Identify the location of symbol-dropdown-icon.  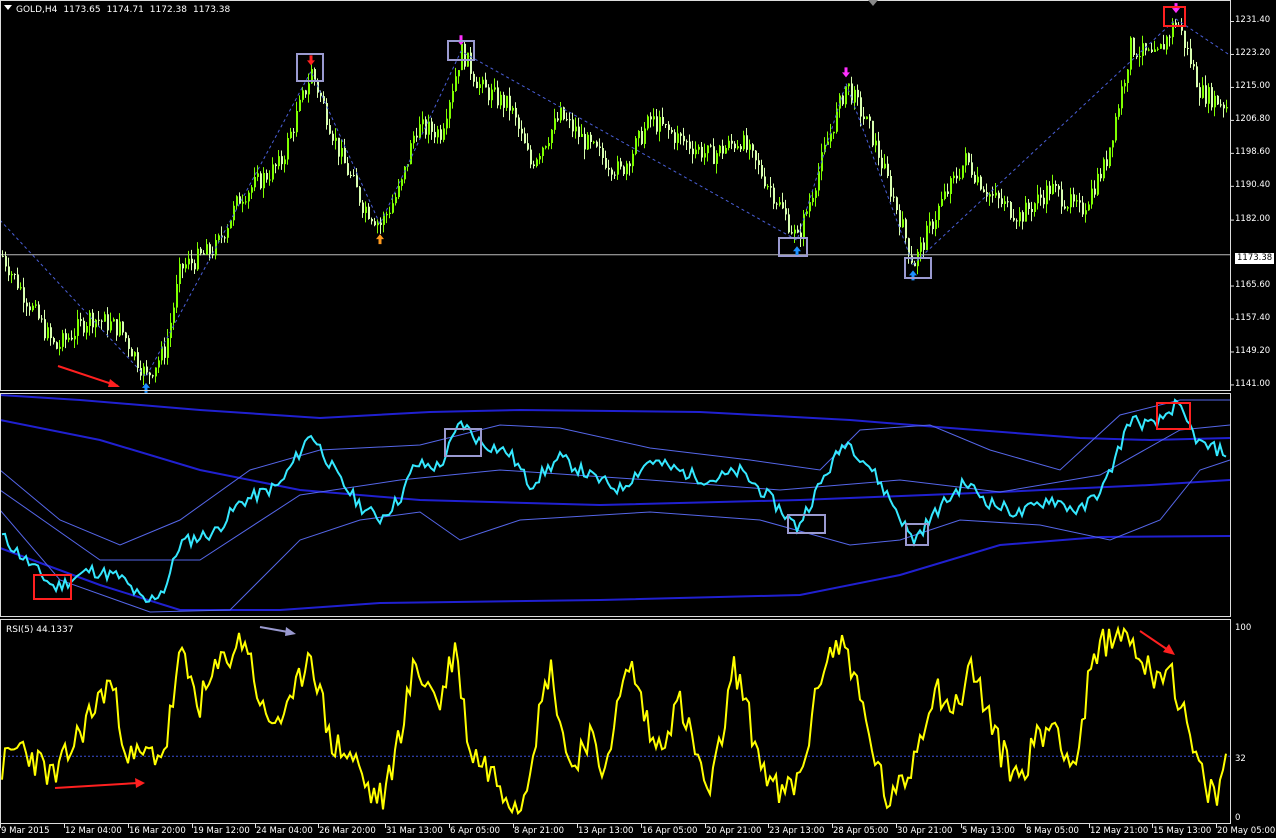
(8, 7).